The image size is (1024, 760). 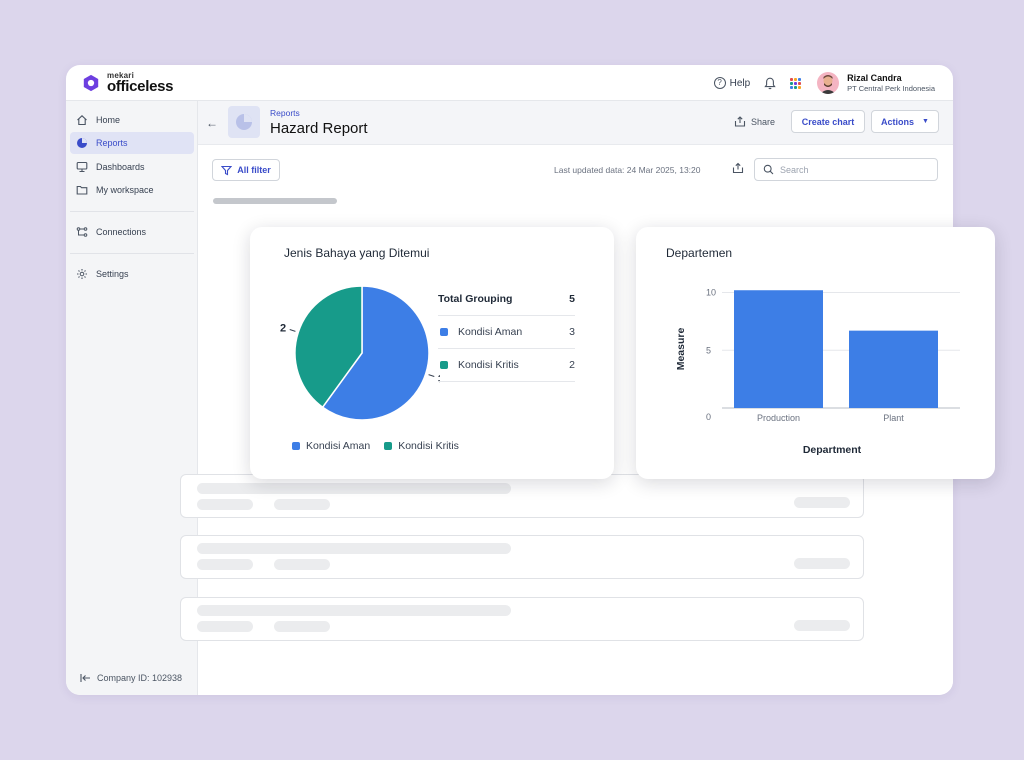 What do you see at coordinates (283, 328) in the screenshot?
I see `pie-data-label: 2` at bounding box center [283, 328].